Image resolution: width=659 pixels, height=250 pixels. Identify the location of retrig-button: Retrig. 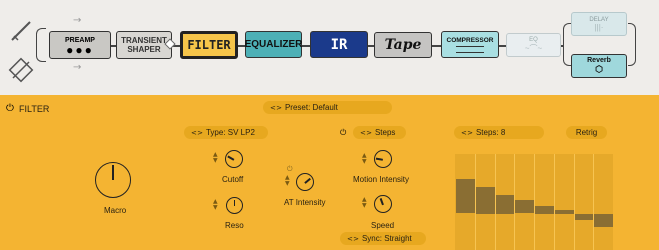
(586, 132).